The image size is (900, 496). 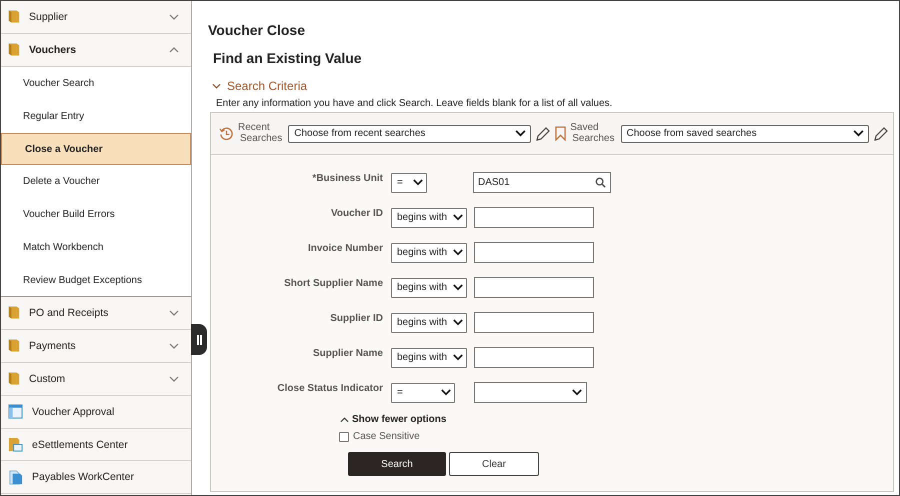 What do you see at coordinates (96, 445) in the screenshot?
I see `sidebar-tile: eSettlements Center` at bounding box center [96, 445].